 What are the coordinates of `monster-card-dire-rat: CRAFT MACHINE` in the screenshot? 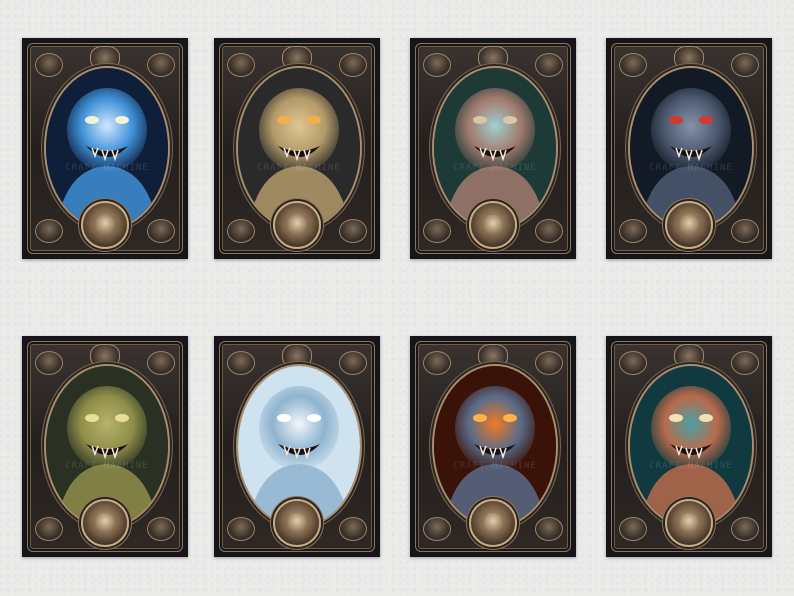 It's located at (689, 148).